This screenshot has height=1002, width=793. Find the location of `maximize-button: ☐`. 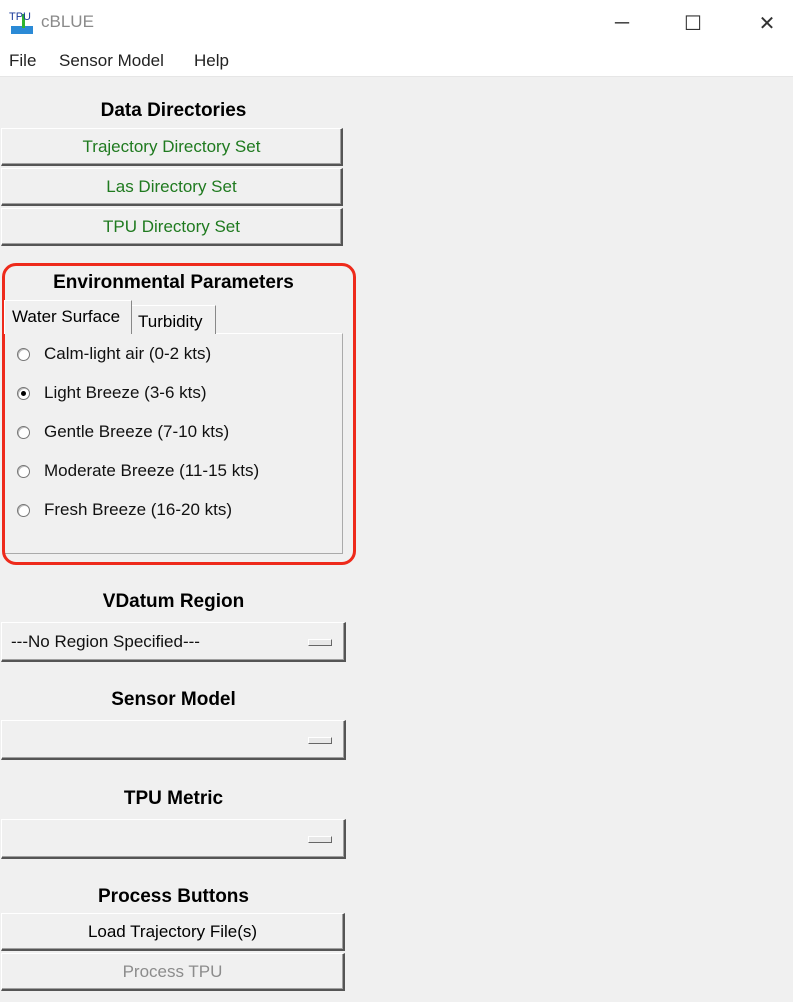

maximize-button: ☐ is located at coordinates (693, 23).